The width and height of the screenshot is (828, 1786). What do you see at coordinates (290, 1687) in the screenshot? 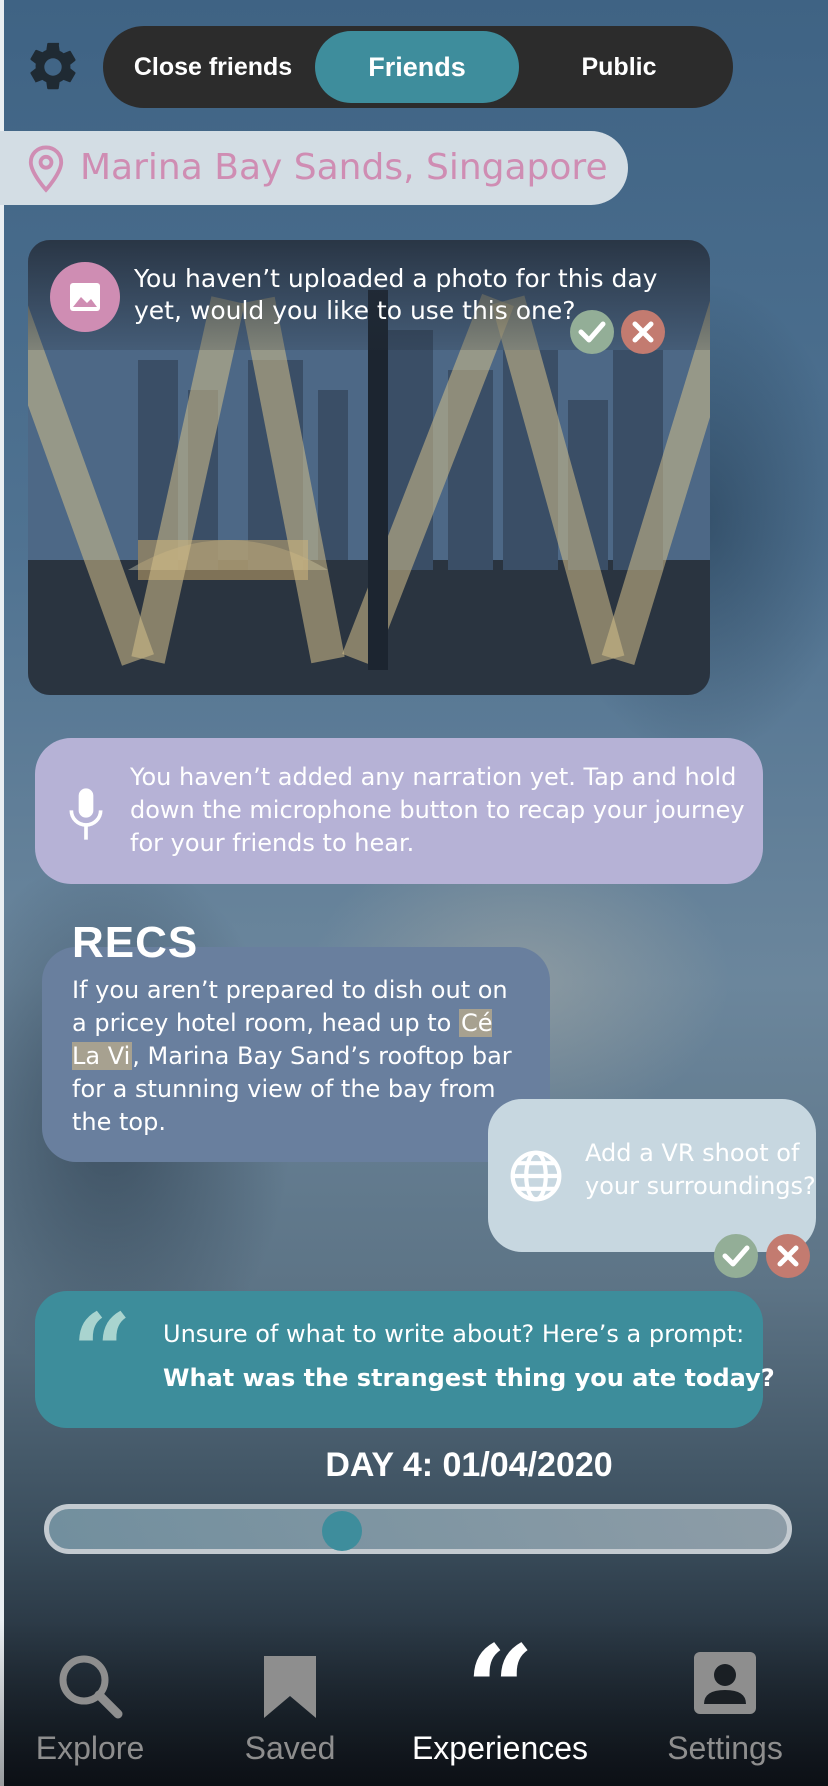
I see `bookmark-icon` at bounding box center [290, 1687].